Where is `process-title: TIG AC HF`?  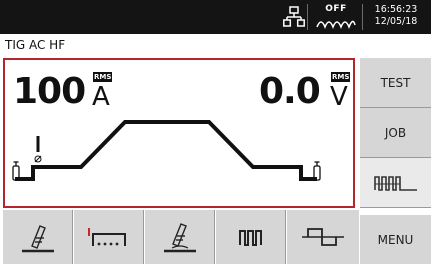 process-title: TIG AC HF is located at coordinates (35, 45).